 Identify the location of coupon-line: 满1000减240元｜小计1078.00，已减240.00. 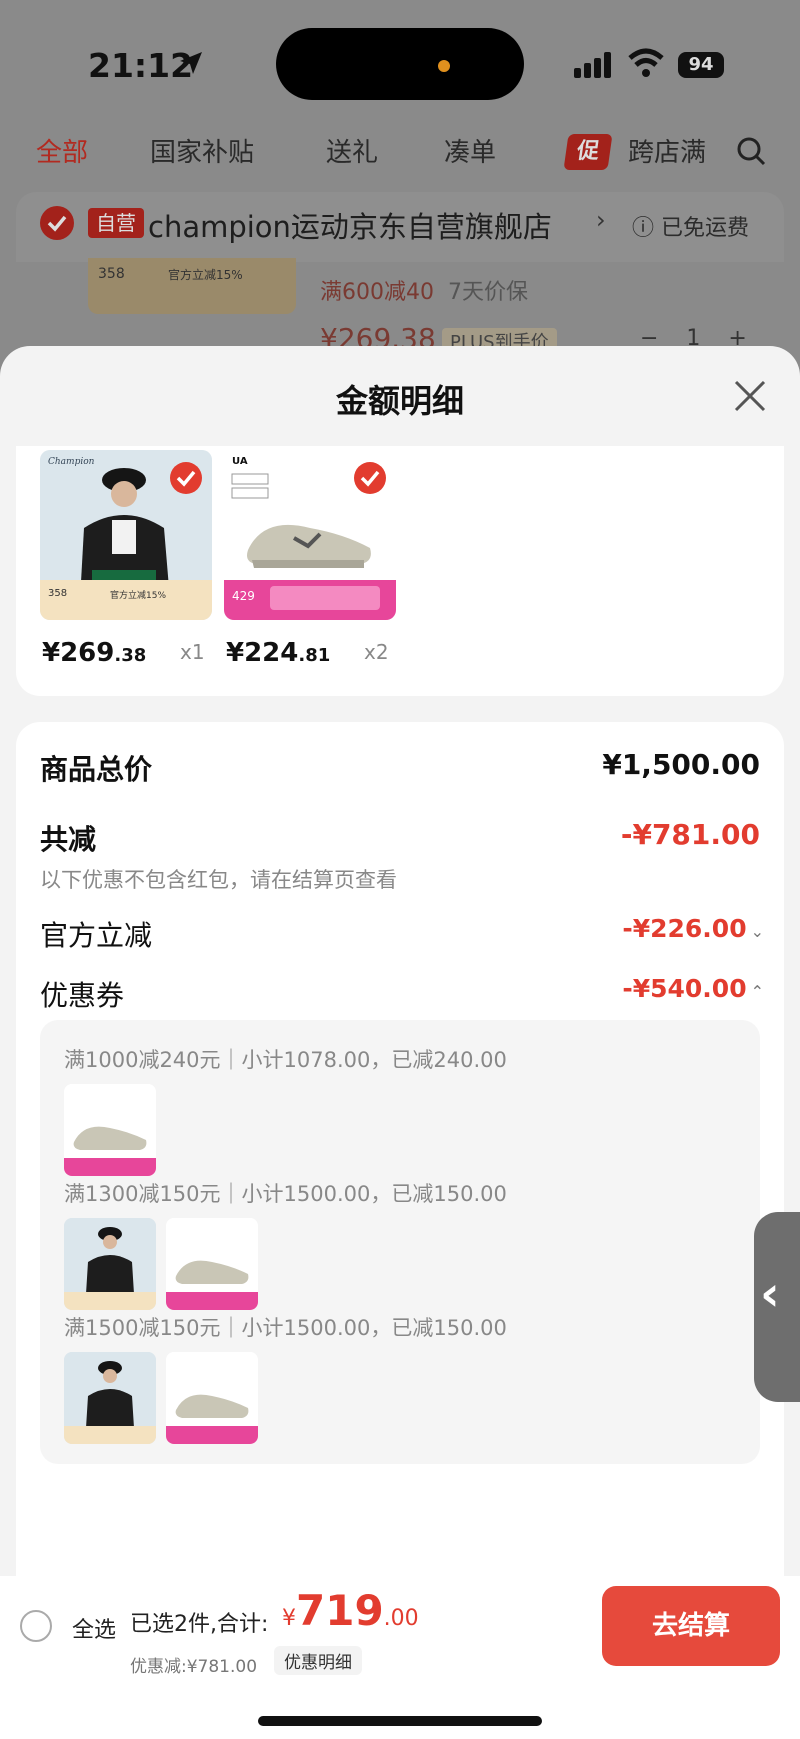
(285, 1060).